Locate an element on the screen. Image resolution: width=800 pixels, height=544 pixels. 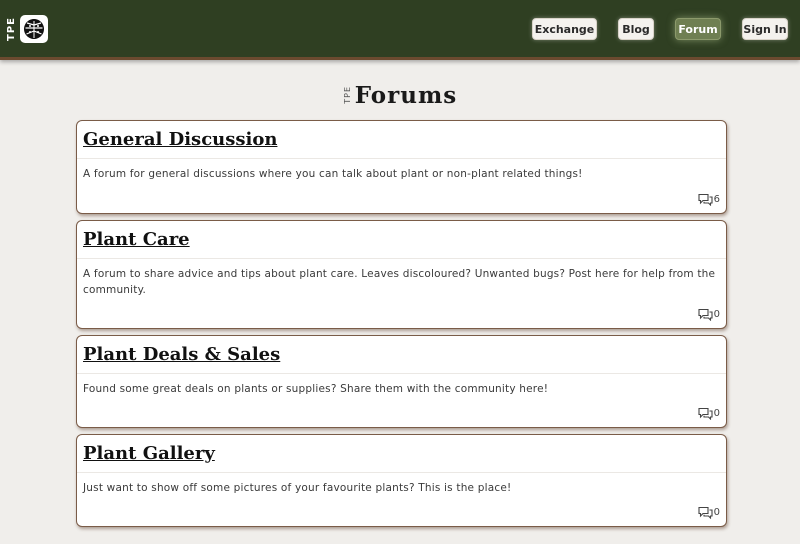
brand-home-link: TPE is located at coordinates (27, 29).